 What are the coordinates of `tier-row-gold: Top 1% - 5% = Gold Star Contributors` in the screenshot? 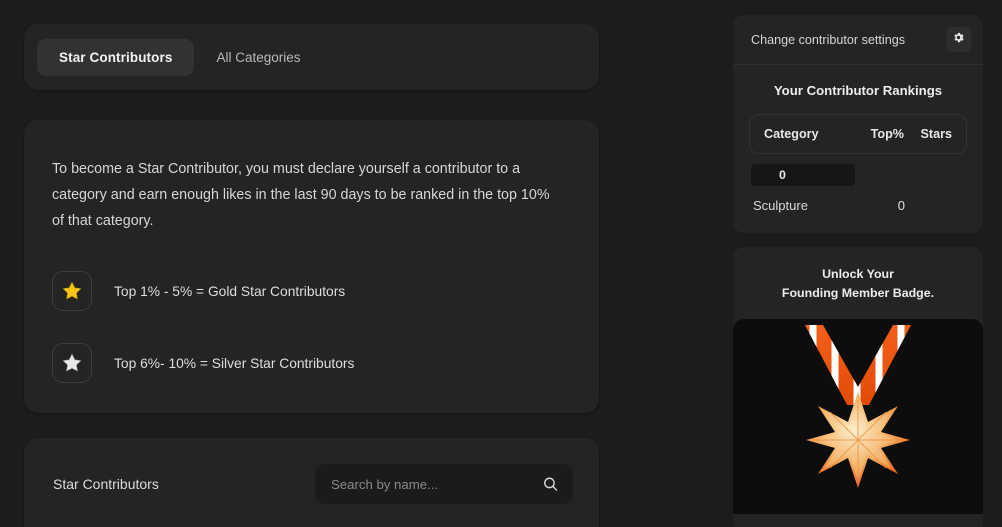 It's located at (311, 291).